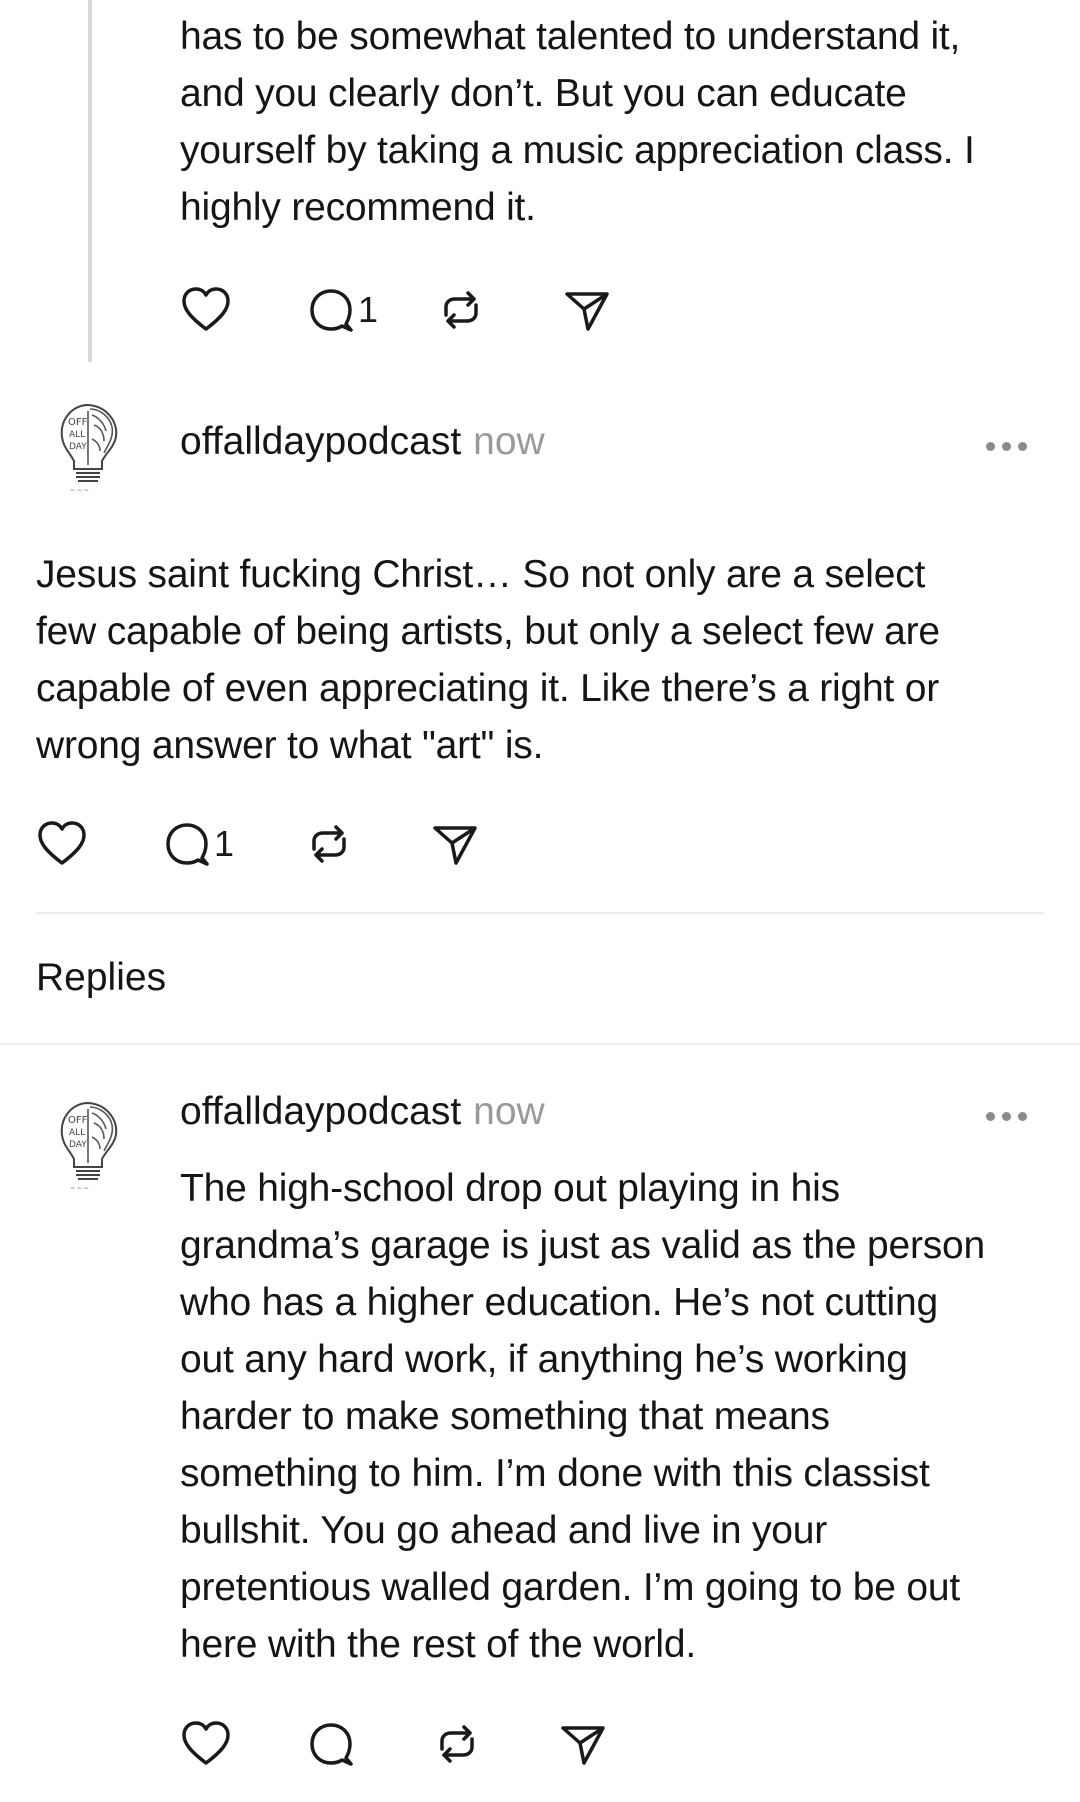 The image size is (1080, 1802). I want to click on main-post-actions: 1, so click(273, 844).